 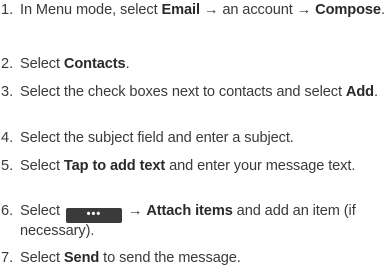 I want to click on step-text-fragment: → an account →, so click(x=257, y=10).